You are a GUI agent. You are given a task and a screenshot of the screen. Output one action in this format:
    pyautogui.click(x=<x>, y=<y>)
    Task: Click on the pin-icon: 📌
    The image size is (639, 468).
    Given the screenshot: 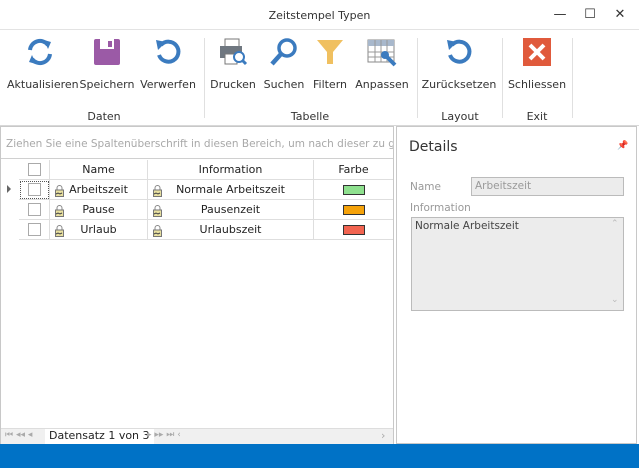 What is the action you would take?
    pyautogui.click(x=622, y=146)
    